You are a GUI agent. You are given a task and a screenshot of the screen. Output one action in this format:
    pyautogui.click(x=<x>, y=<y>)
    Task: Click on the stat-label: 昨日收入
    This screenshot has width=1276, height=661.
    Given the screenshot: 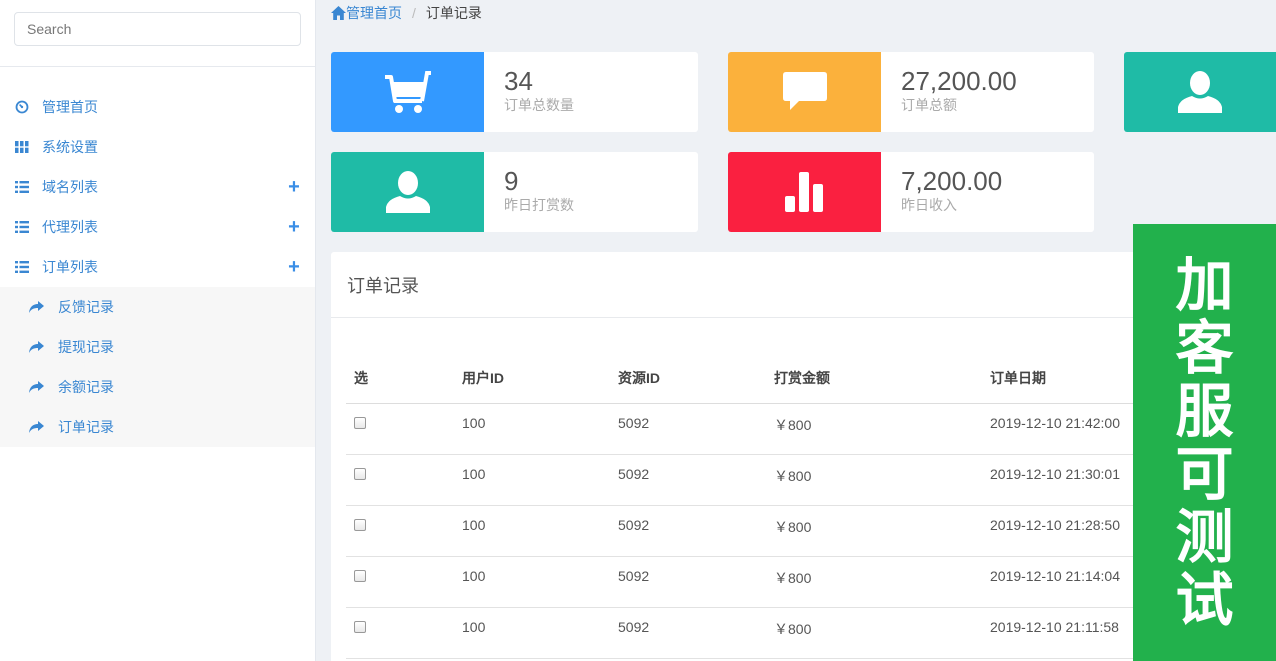 What is the action you would take?
    pyautogui.click(x=929, y=205)
    